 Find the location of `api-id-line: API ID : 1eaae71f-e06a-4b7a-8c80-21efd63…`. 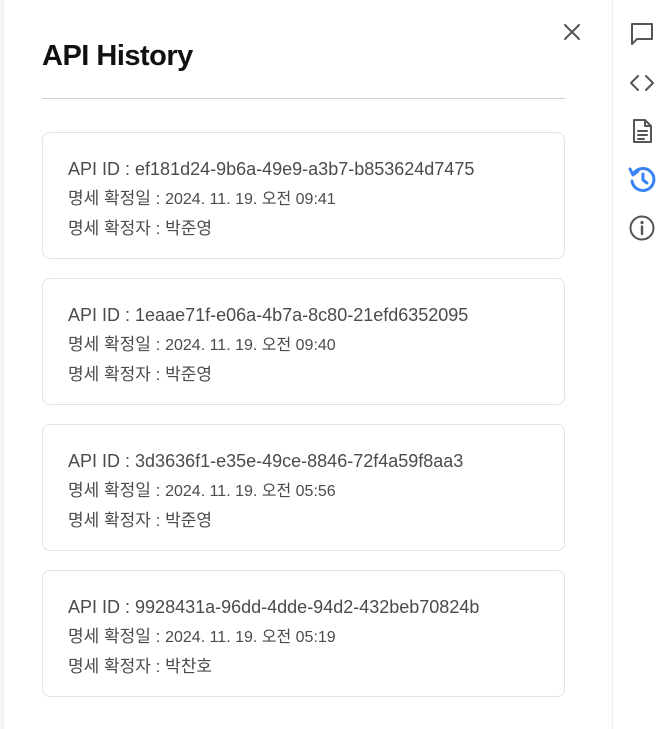

api-id-line: API ID : 1eaae71f-e06a-4b7a-8c80-21efd63… is located at coordinates (303, 315).